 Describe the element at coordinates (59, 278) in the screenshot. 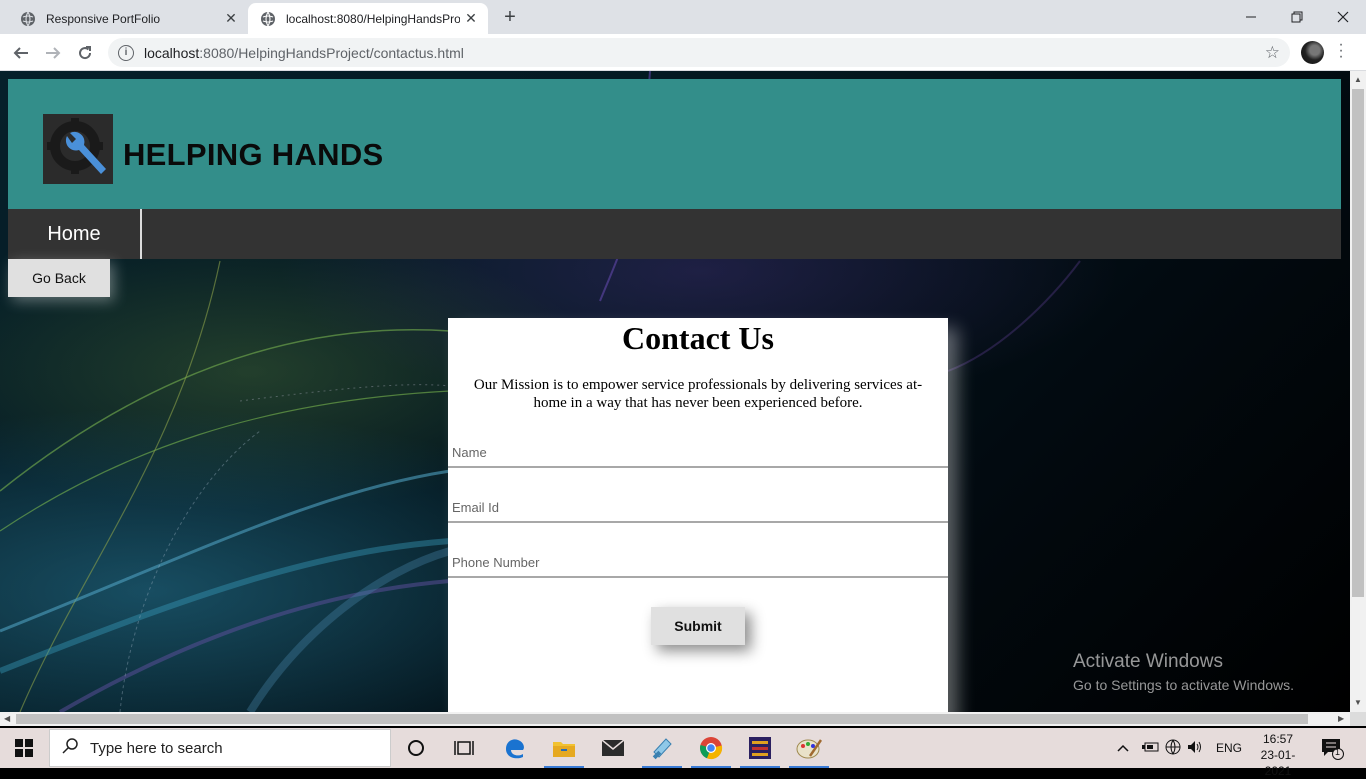

I see `go-back-button: Go Back` at that location.